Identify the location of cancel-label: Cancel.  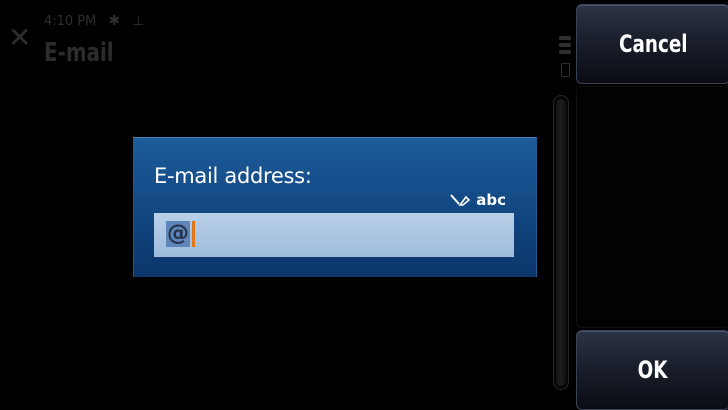
(653, 44).